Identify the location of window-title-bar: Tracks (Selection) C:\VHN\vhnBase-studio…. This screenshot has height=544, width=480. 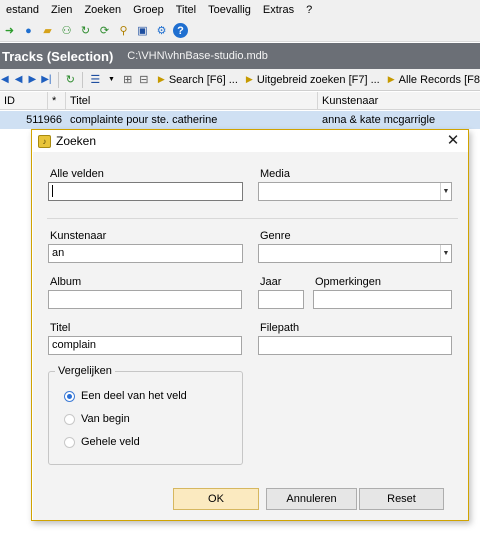
(240, 56).